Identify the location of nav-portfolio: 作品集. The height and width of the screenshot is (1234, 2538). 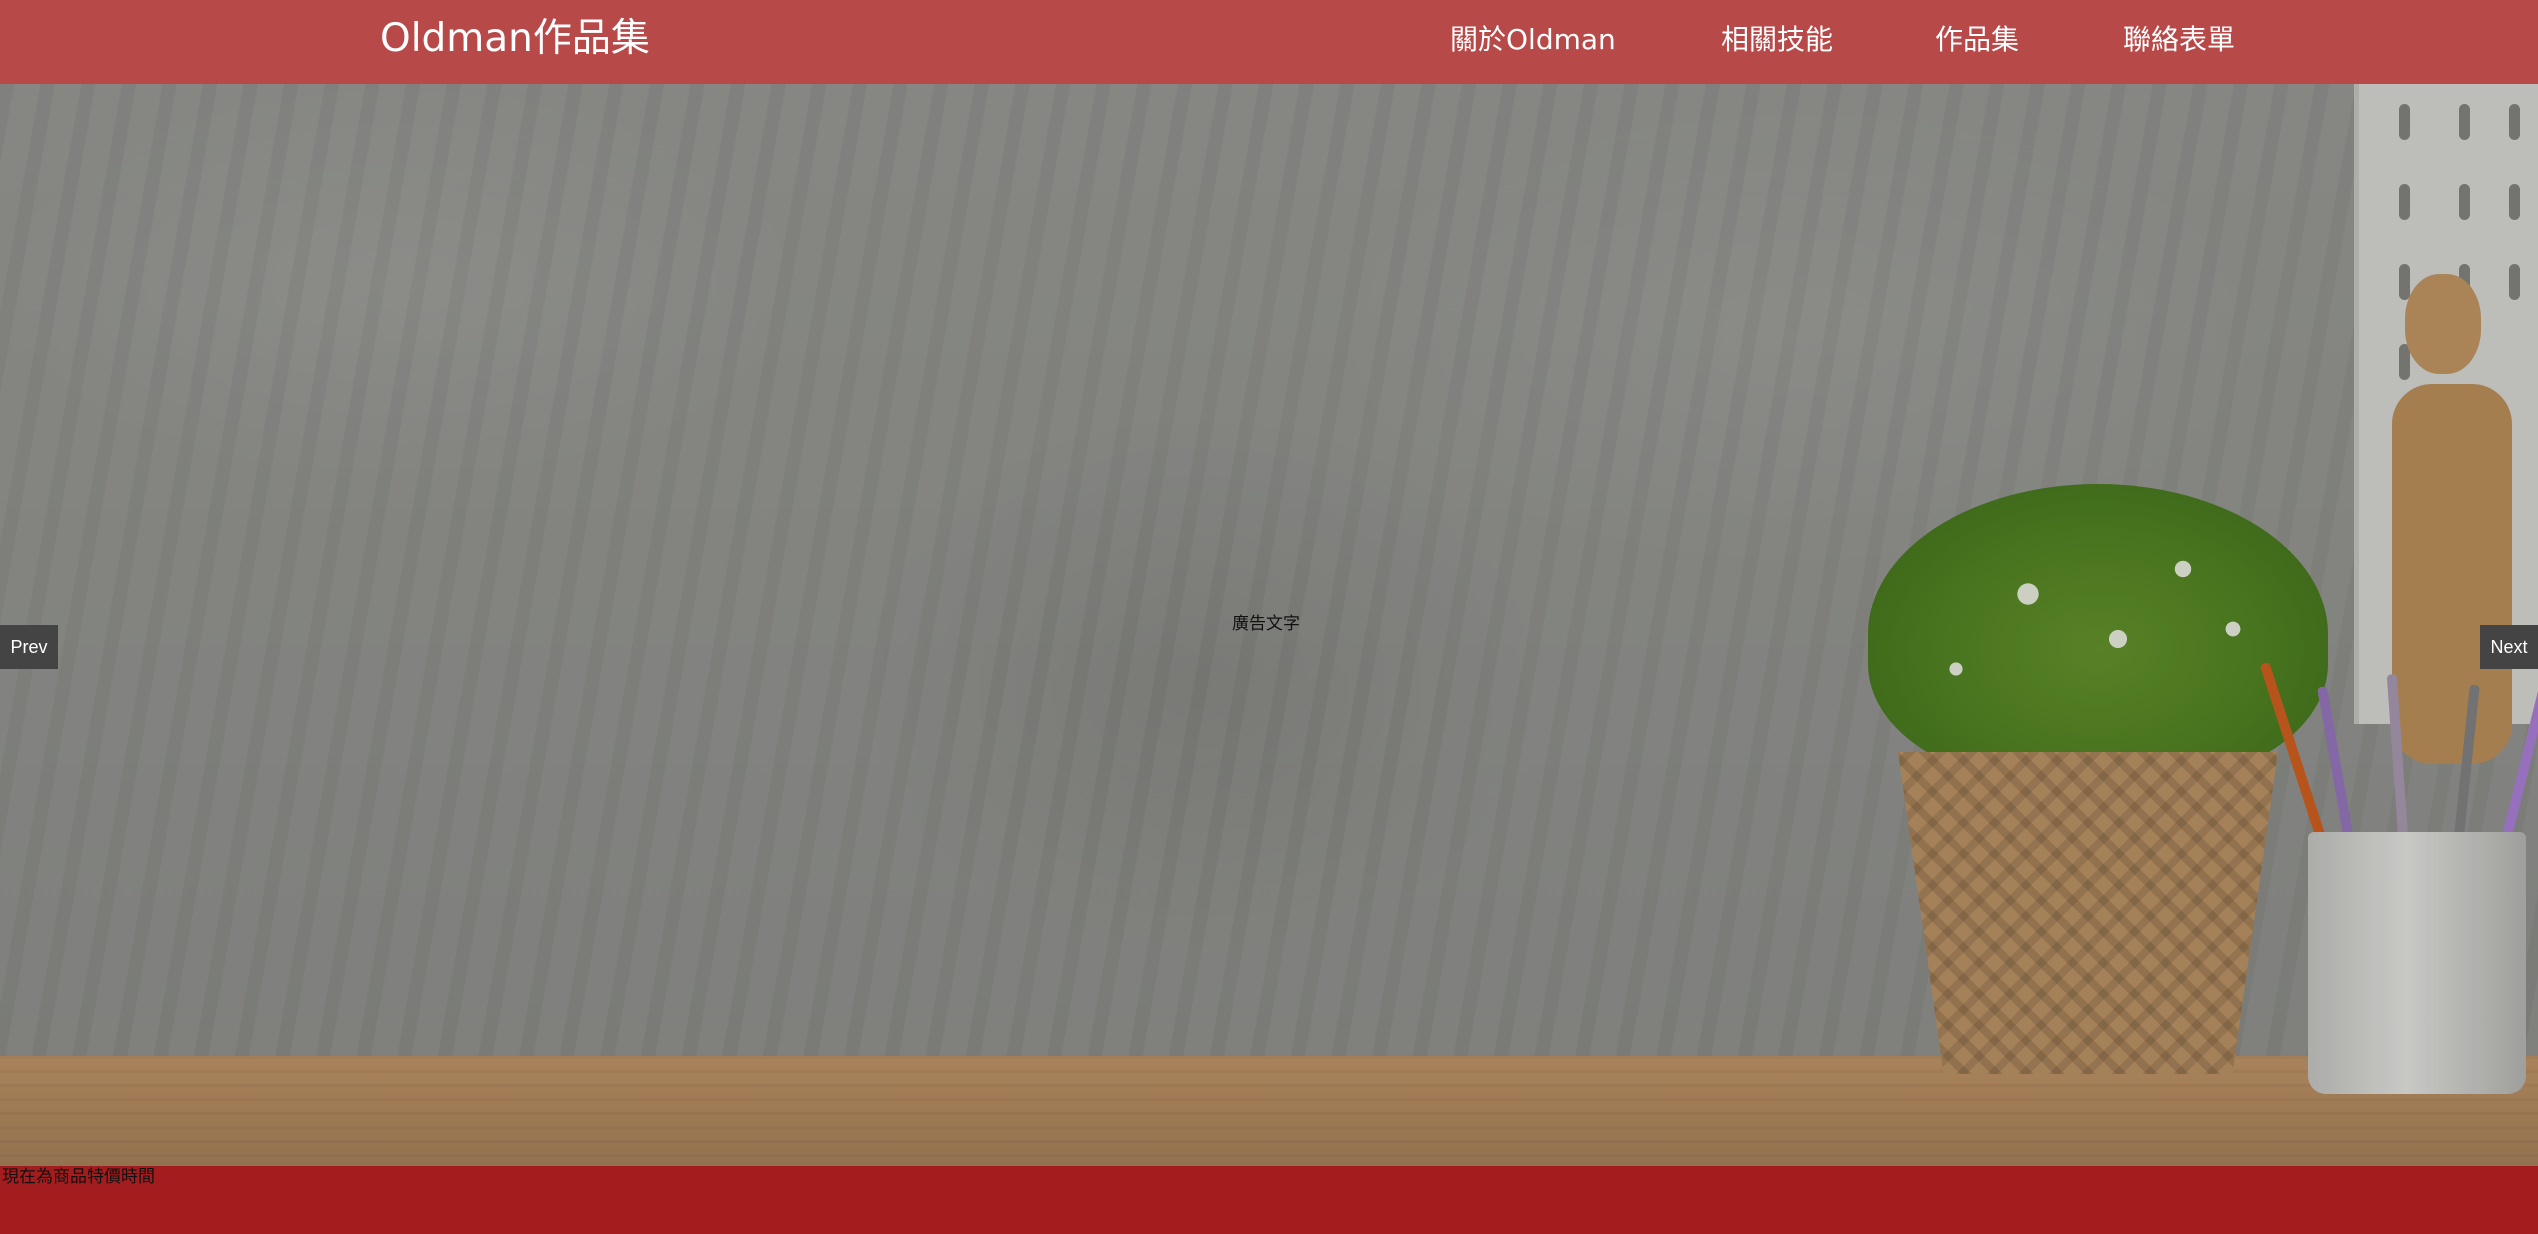
(1977, 40).